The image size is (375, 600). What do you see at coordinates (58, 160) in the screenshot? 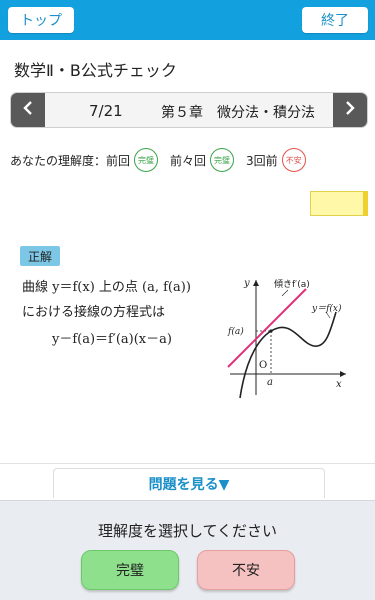
I see `history-label: あなたの理解度：` at bounding box center [58, 160].